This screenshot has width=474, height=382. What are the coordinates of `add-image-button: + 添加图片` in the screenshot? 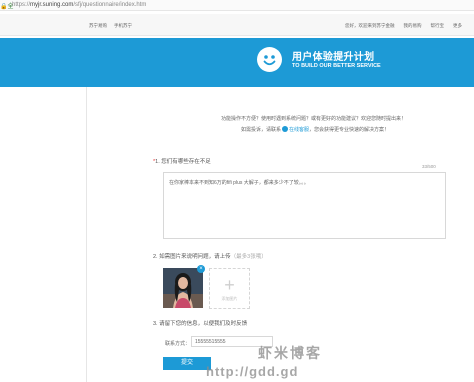 It's located at (229, 288).